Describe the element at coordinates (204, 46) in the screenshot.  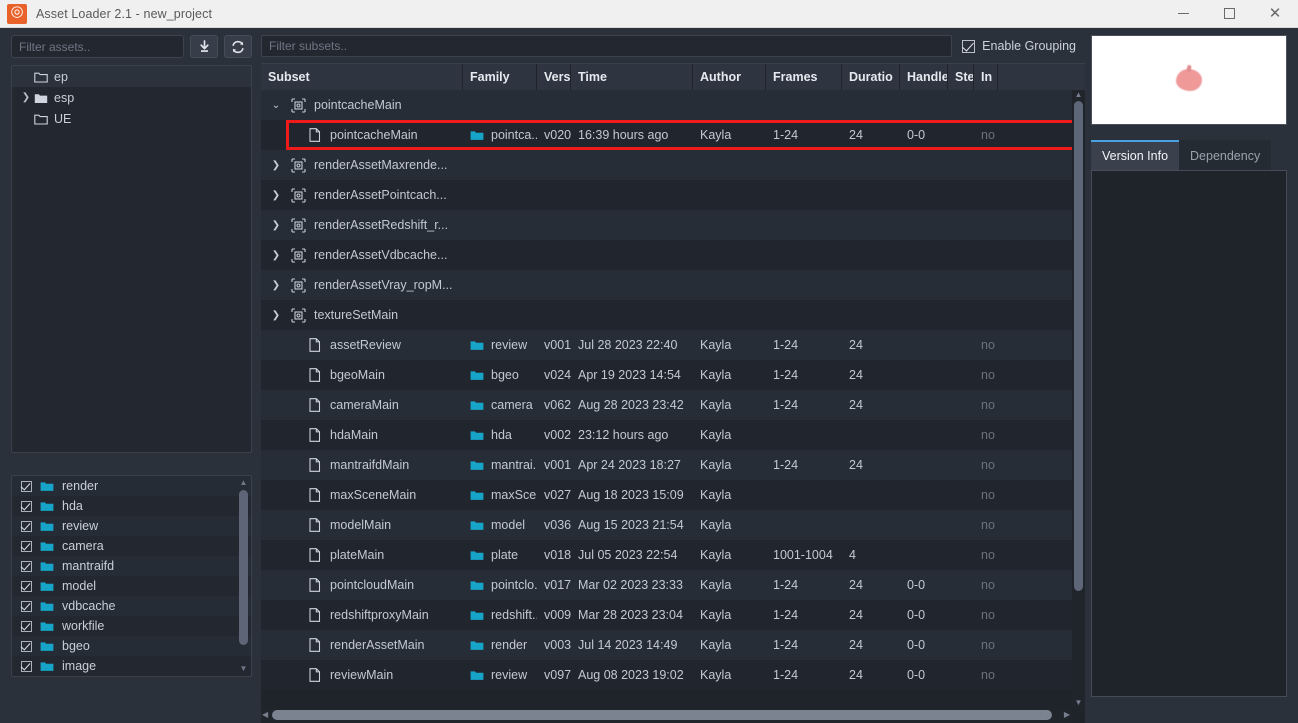
I see `download-button` at that location.